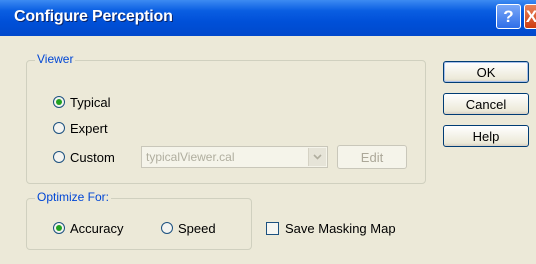  I want to click on cancel-button: Cancel, so click(486, 104).